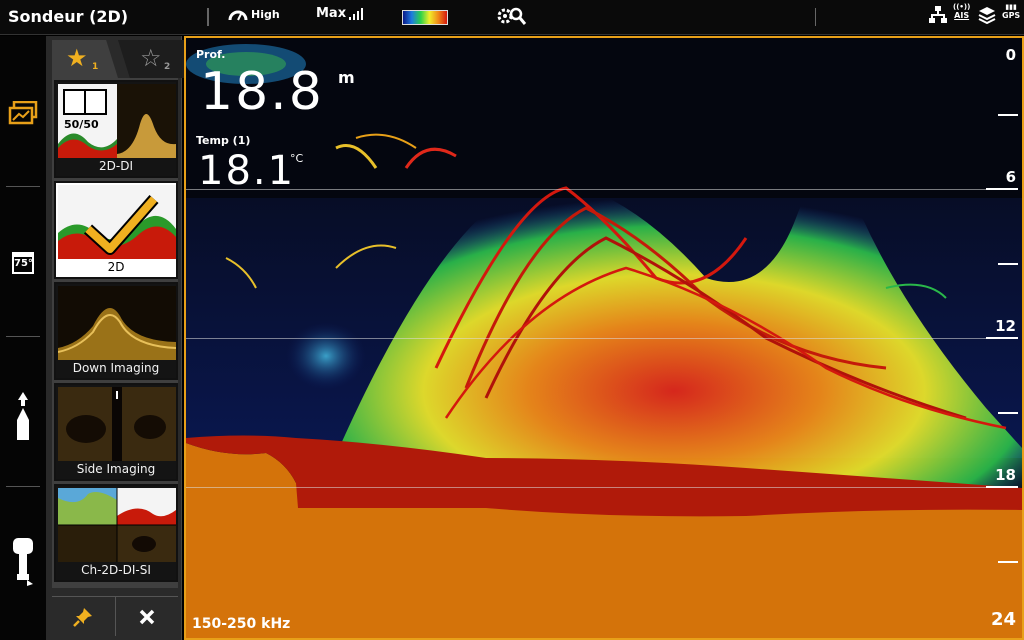 The width and height of the screenshot is (1024, 640). I want to click on depth-scale-mark: 12, so click(1005, 326).